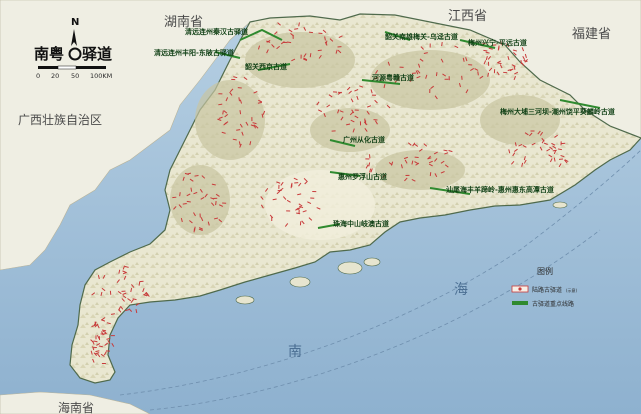  I want to click on route-label: 广州从化古道, so click(364, 139).